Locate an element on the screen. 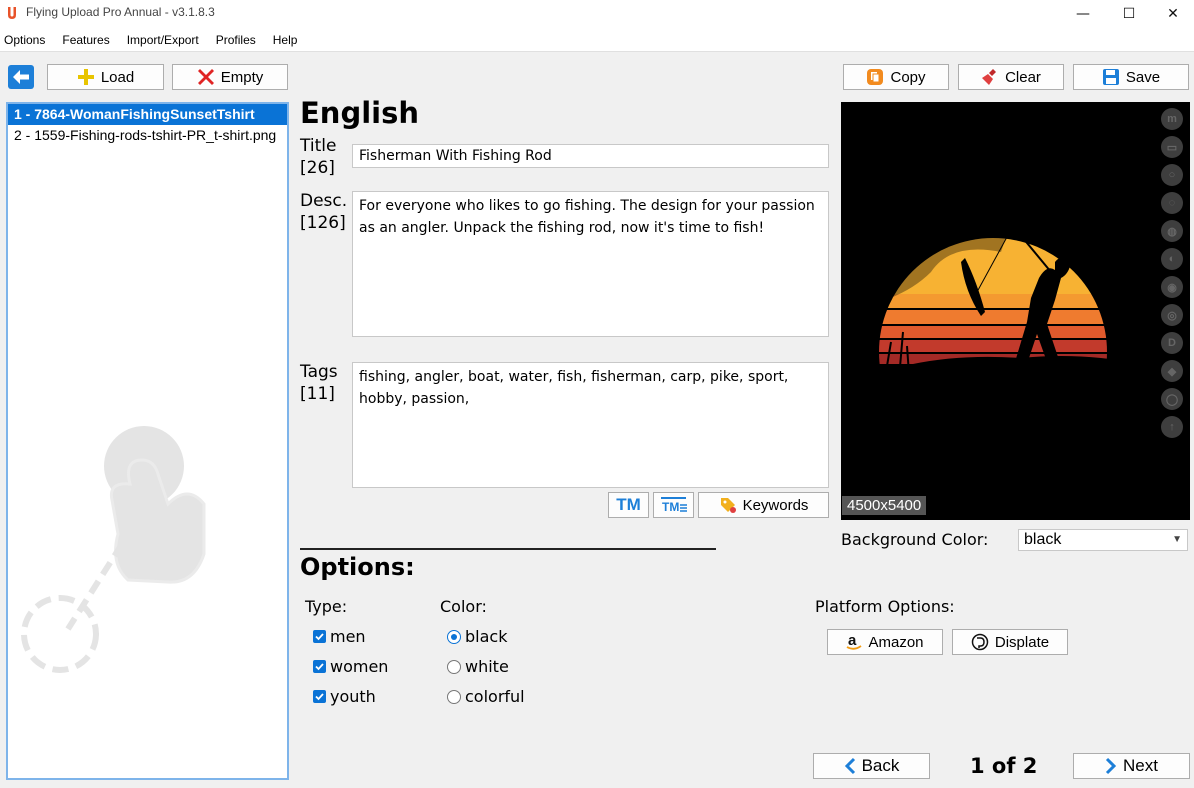 The height and width of the screenshot is (788, 1194). tm-check-button: TM is located at coordinates (628, 505).